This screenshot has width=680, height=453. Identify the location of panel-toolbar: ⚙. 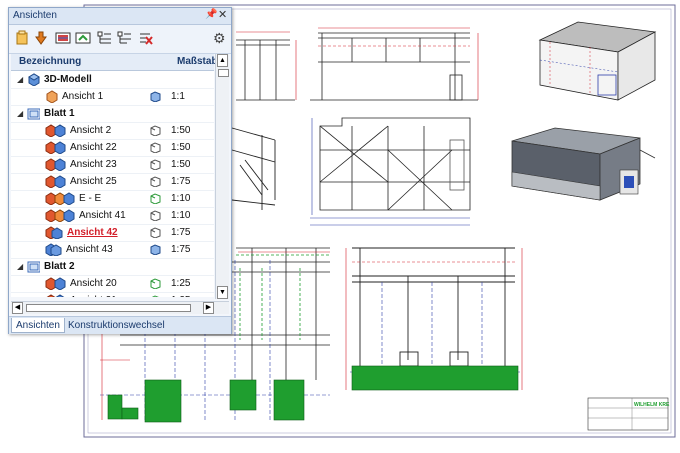
(120, 39).